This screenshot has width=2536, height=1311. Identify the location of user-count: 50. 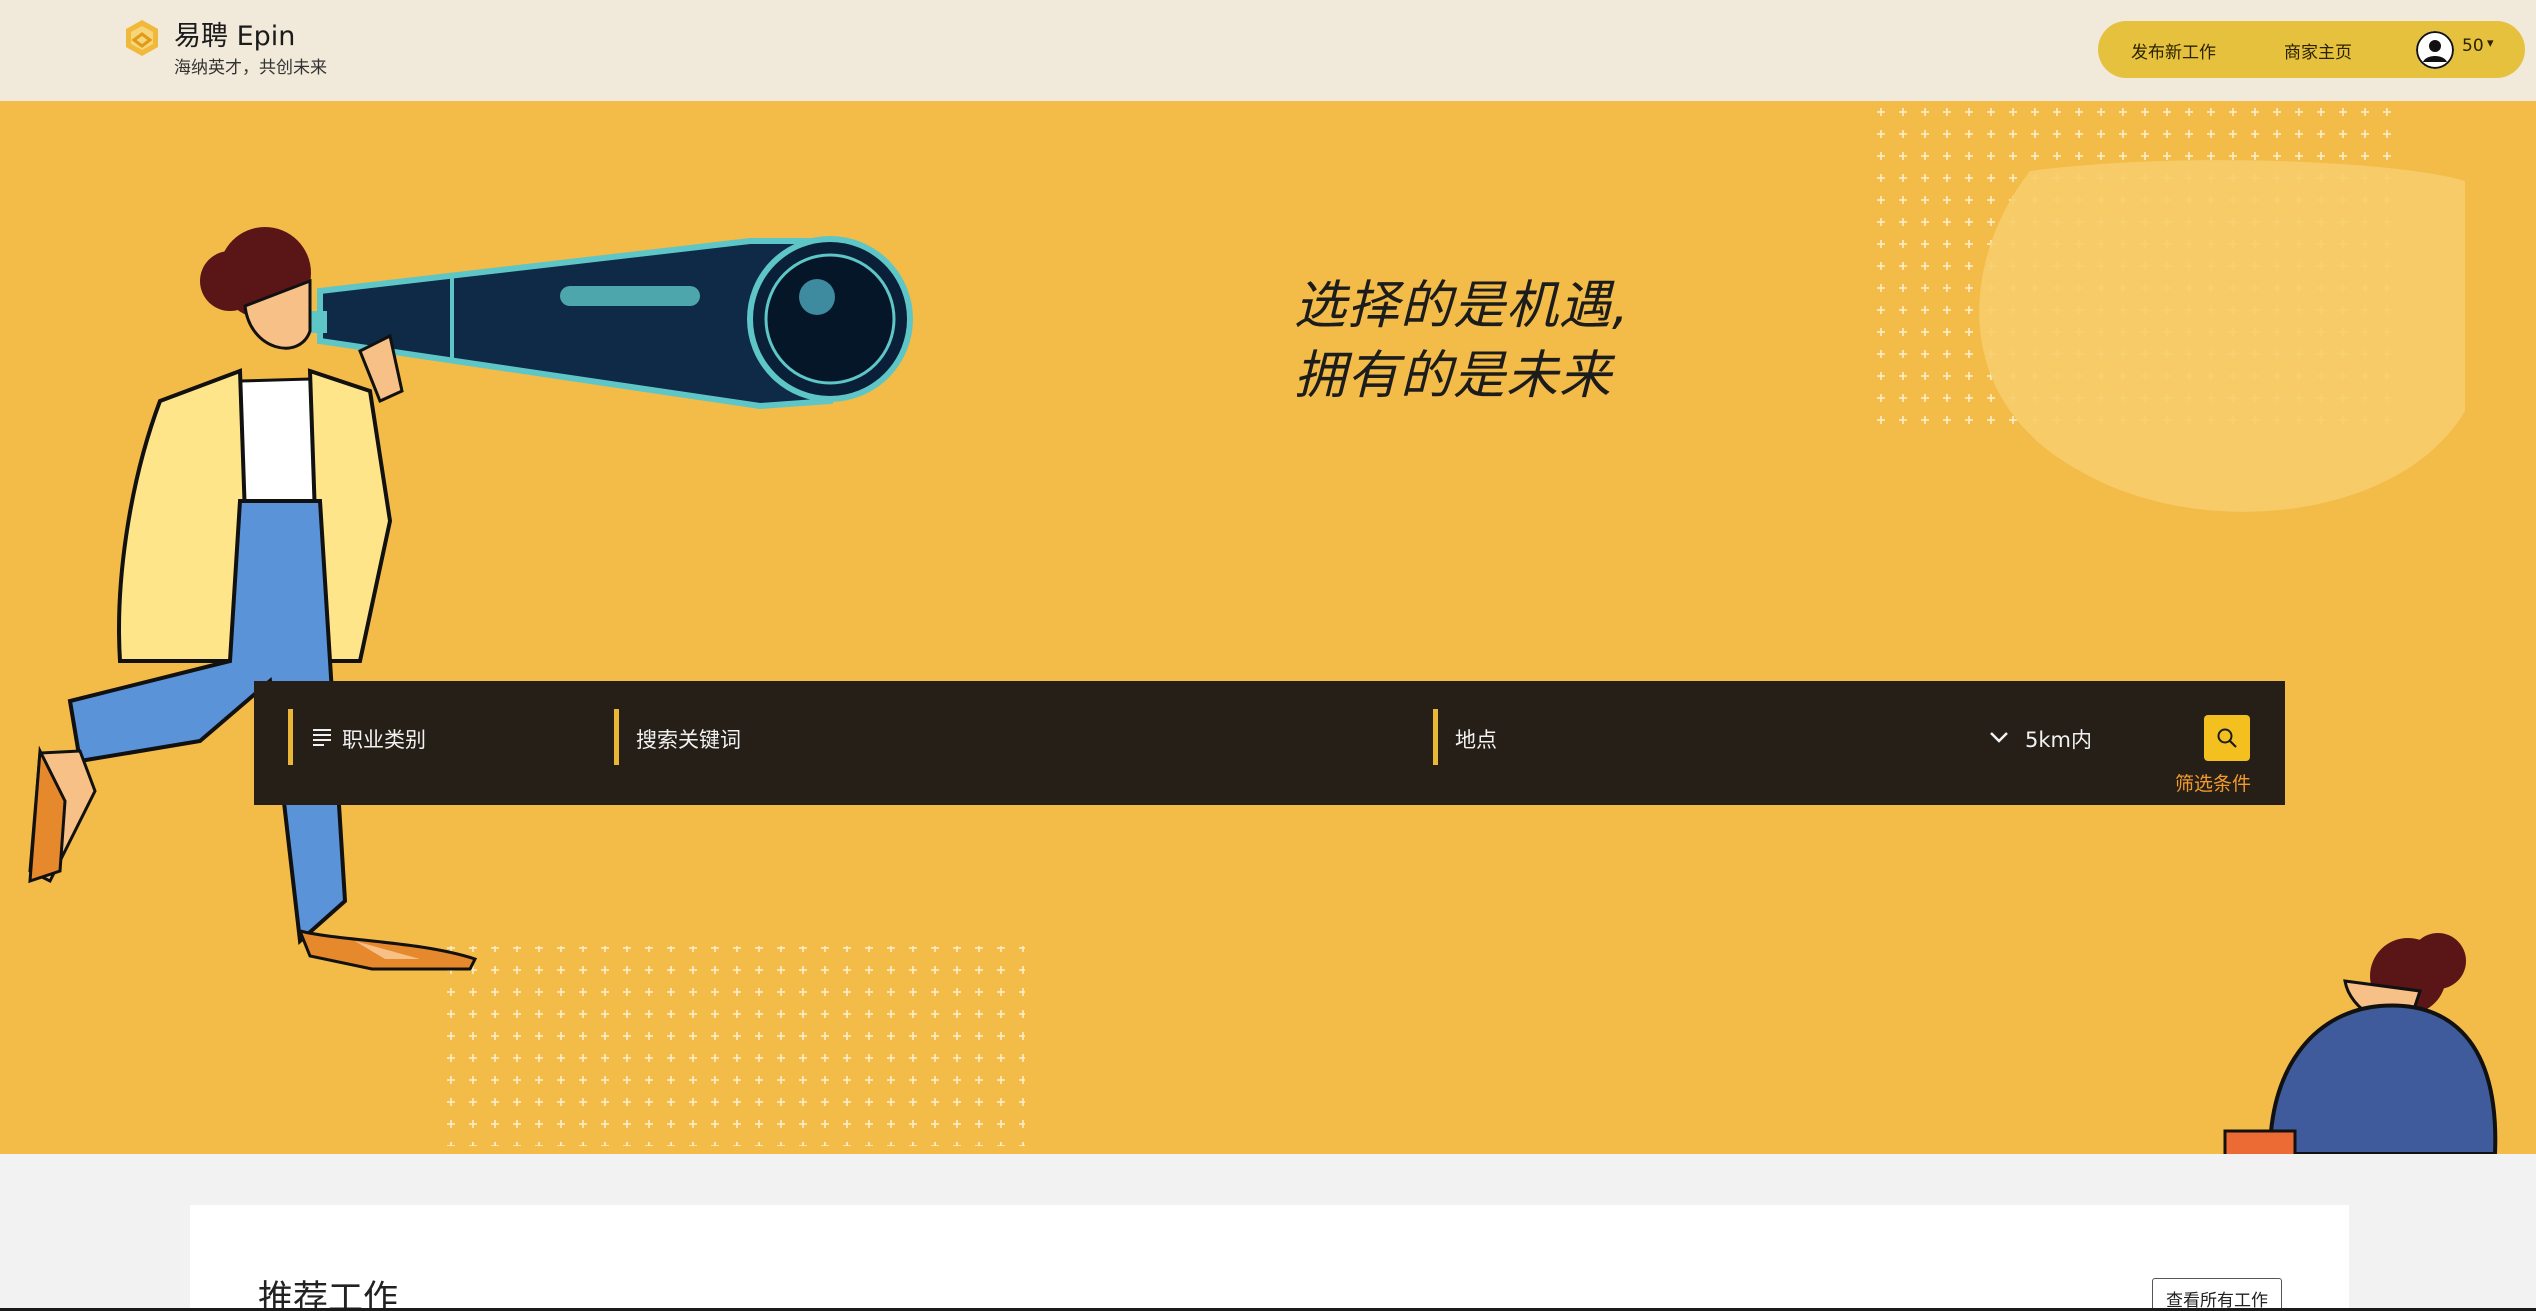
(2473, 46).